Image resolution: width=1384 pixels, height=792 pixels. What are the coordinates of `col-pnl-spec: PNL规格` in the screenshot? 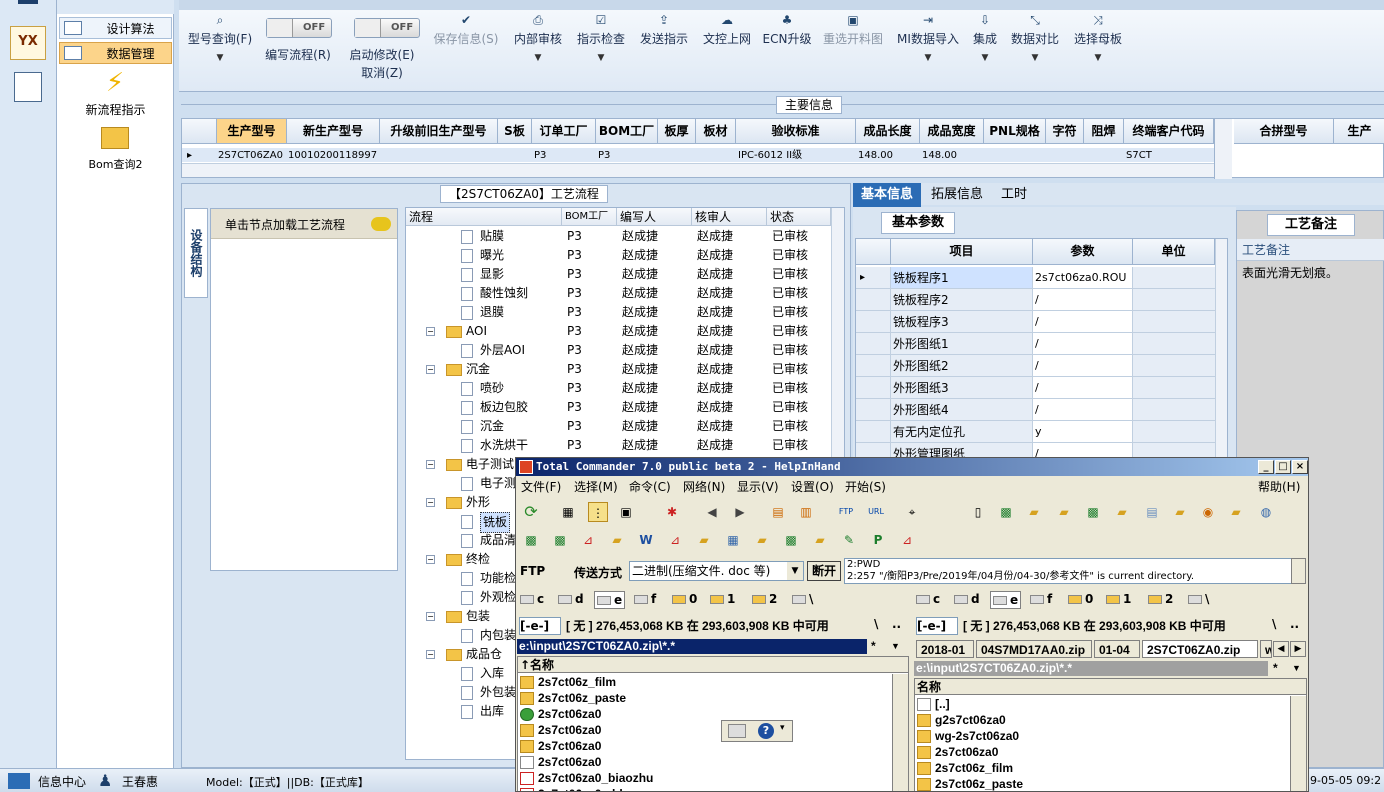 It's located at (1015, 131).